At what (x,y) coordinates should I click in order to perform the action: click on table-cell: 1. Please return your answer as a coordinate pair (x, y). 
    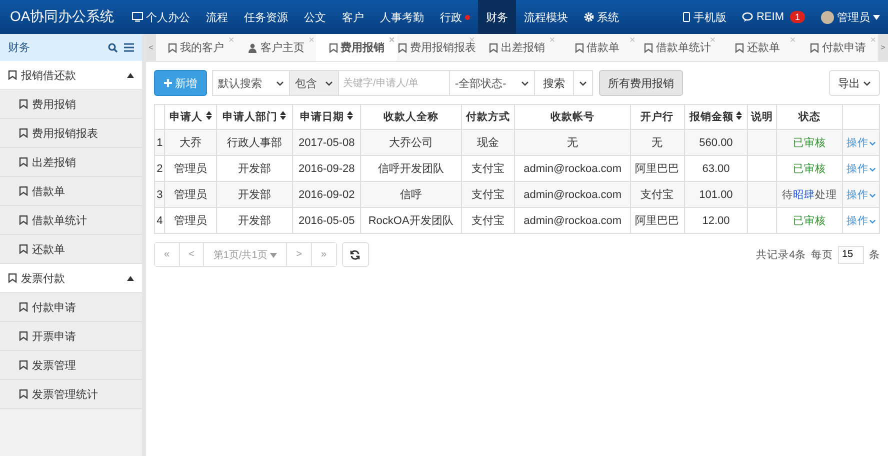
    Looking at the image, I should click on (159, 143).